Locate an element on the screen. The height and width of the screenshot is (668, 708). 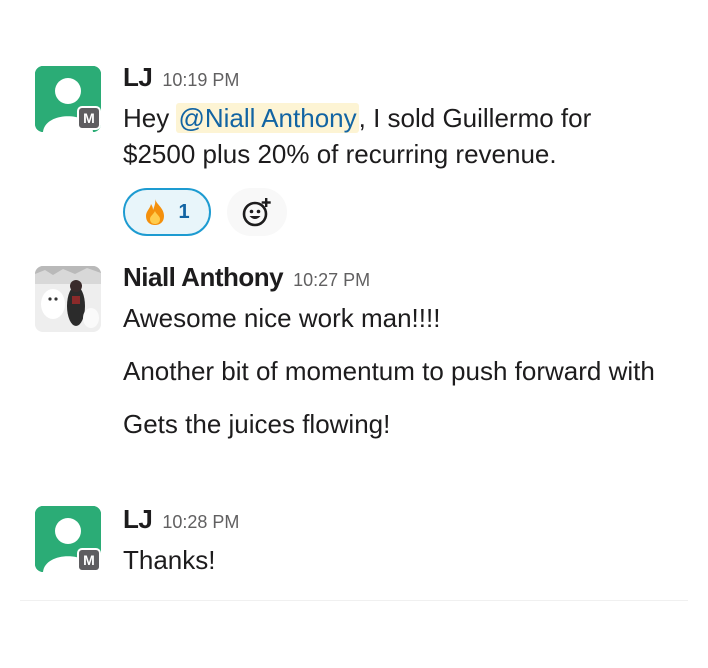
timestamp: 10:28 PM is located at coordinates (200, 522).